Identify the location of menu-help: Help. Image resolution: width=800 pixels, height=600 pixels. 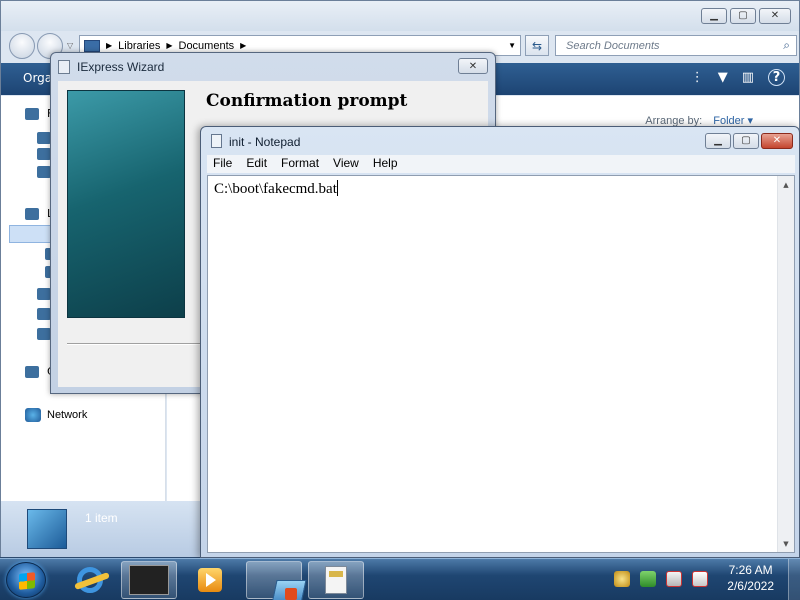
(386, 164).